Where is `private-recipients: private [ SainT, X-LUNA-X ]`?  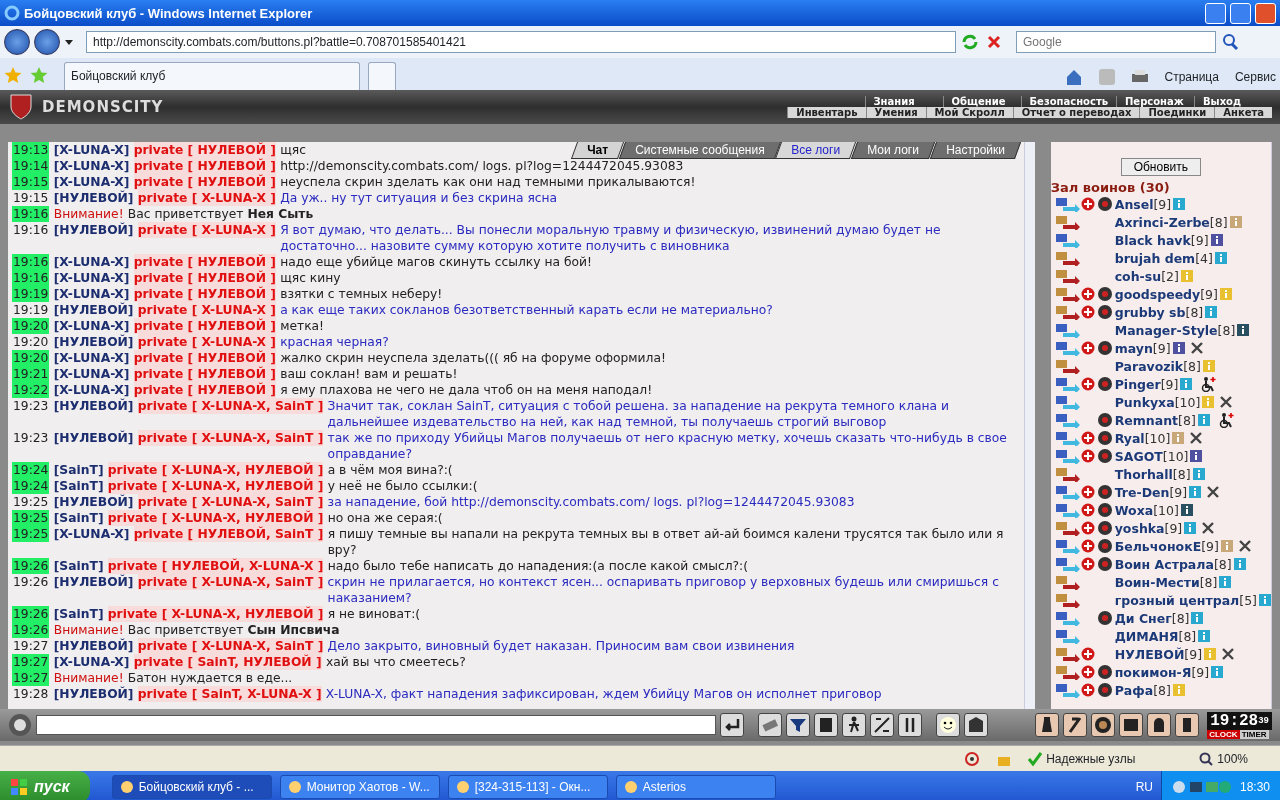 private-recipients: private [ SainT, X-LUNA-X ] is located at coordinates (229, 694).